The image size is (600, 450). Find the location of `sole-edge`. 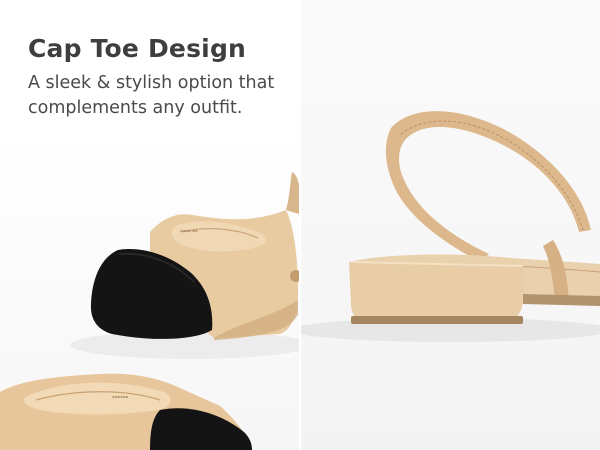

sole-edge is located at coordinates (561, 300).